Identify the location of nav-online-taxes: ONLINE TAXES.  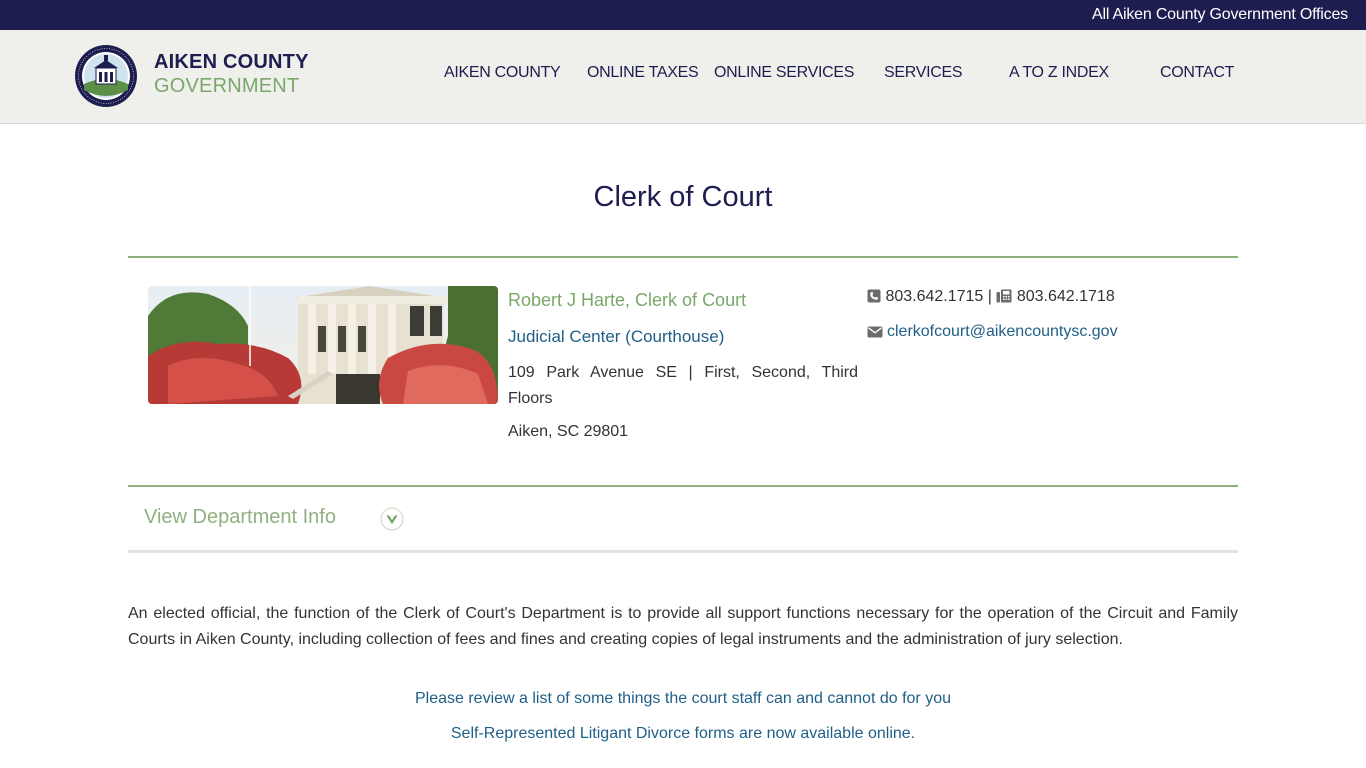
(643, 73).